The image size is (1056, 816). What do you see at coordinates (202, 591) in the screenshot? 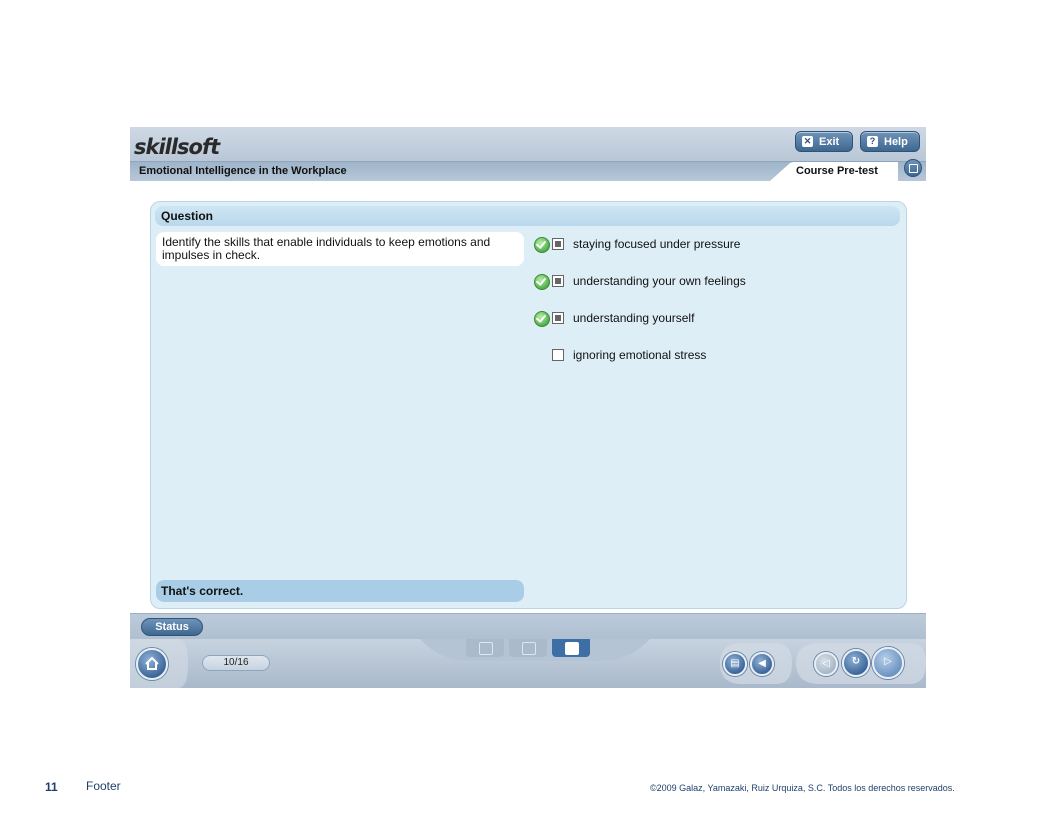
I see `feedback-text: That's correct.` at bounding box center [202, 591].